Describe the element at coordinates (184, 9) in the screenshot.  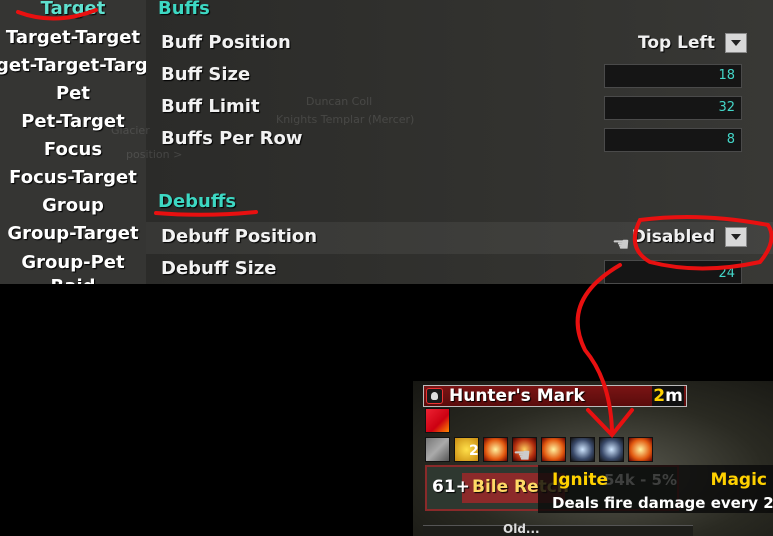
I see `buffs-section-title: Buffs` at that location.